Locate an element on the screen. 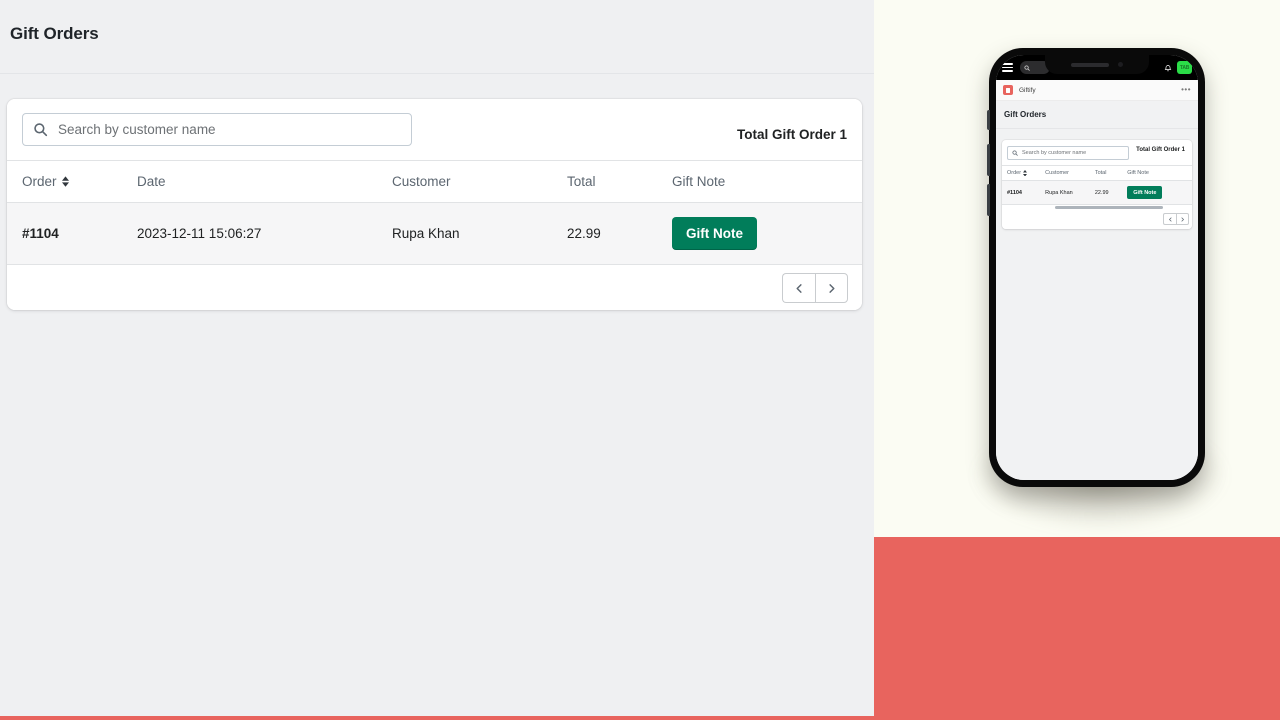 The height and width of the screenshot is (720, 1280). page-title: Gift Orders is located at coordinates (54, 33).